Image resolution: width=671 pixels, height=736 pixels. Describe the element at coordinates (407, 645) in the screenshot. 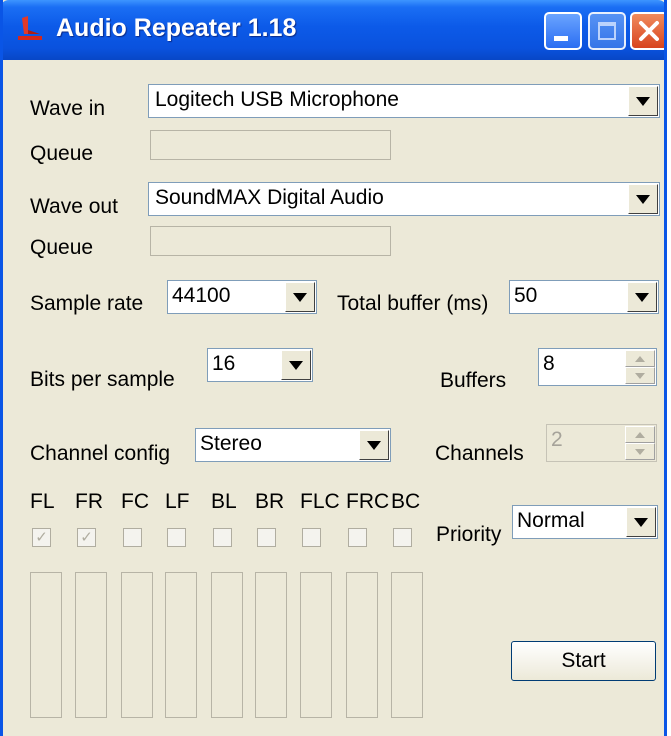

I see `level-meter-bc` at that location.